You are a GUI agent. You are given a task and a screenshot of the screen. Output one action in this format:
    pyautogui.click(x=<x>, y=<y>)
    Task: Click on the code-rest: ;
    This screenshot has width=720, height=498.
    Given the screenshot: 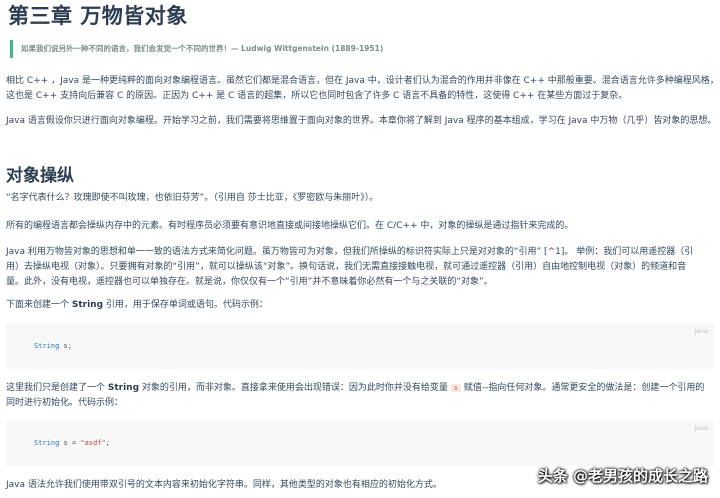 What is the action you would take?
    pyautogui.click(x=107, y=443)
    